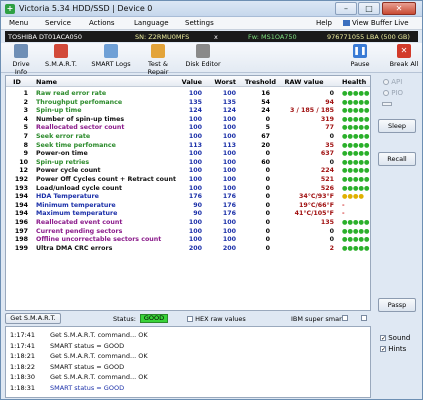 This screenshot has height=400, width=423. I want to click on get-smart-button: Get S.M.A.R.T., so click(33, 318).